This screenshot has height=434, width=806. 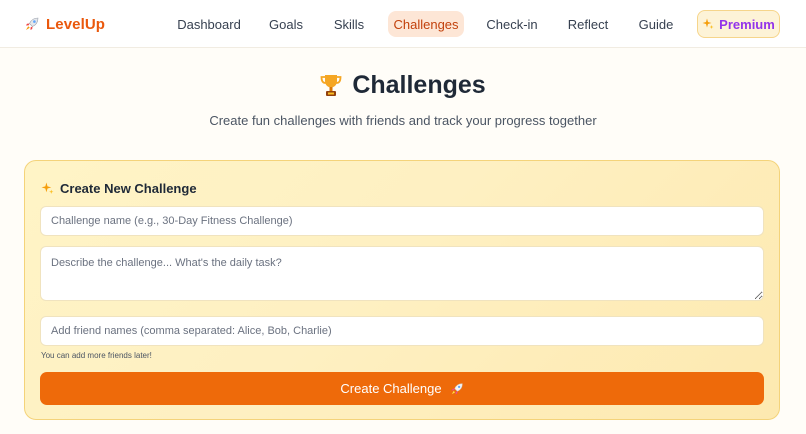 I want to click on card-title: Create New Challenge, so click(x=128, y=188).